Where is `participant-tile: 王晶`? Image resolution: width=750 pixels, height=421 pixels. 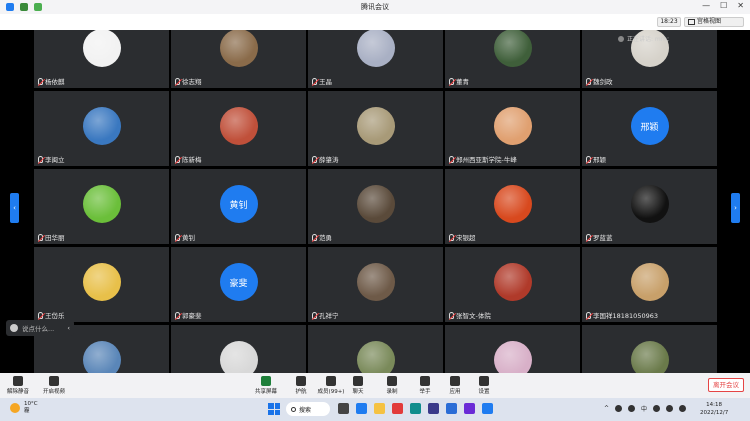 participant-tile: 王晶 is located at coordinates (375, 59).